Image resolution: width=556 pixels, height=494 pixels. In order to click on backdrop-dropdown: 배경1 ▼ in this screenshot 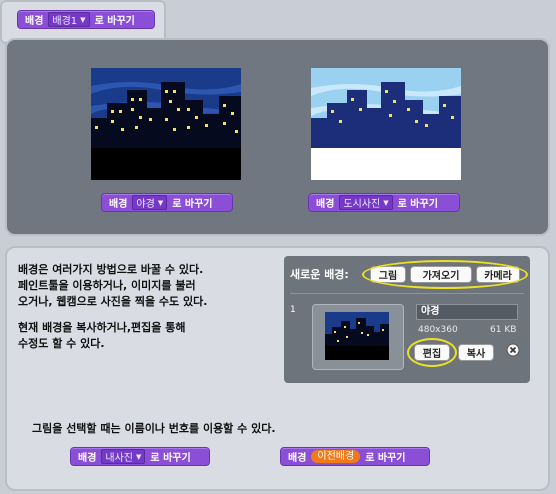, I will do `click(69, 19)`.